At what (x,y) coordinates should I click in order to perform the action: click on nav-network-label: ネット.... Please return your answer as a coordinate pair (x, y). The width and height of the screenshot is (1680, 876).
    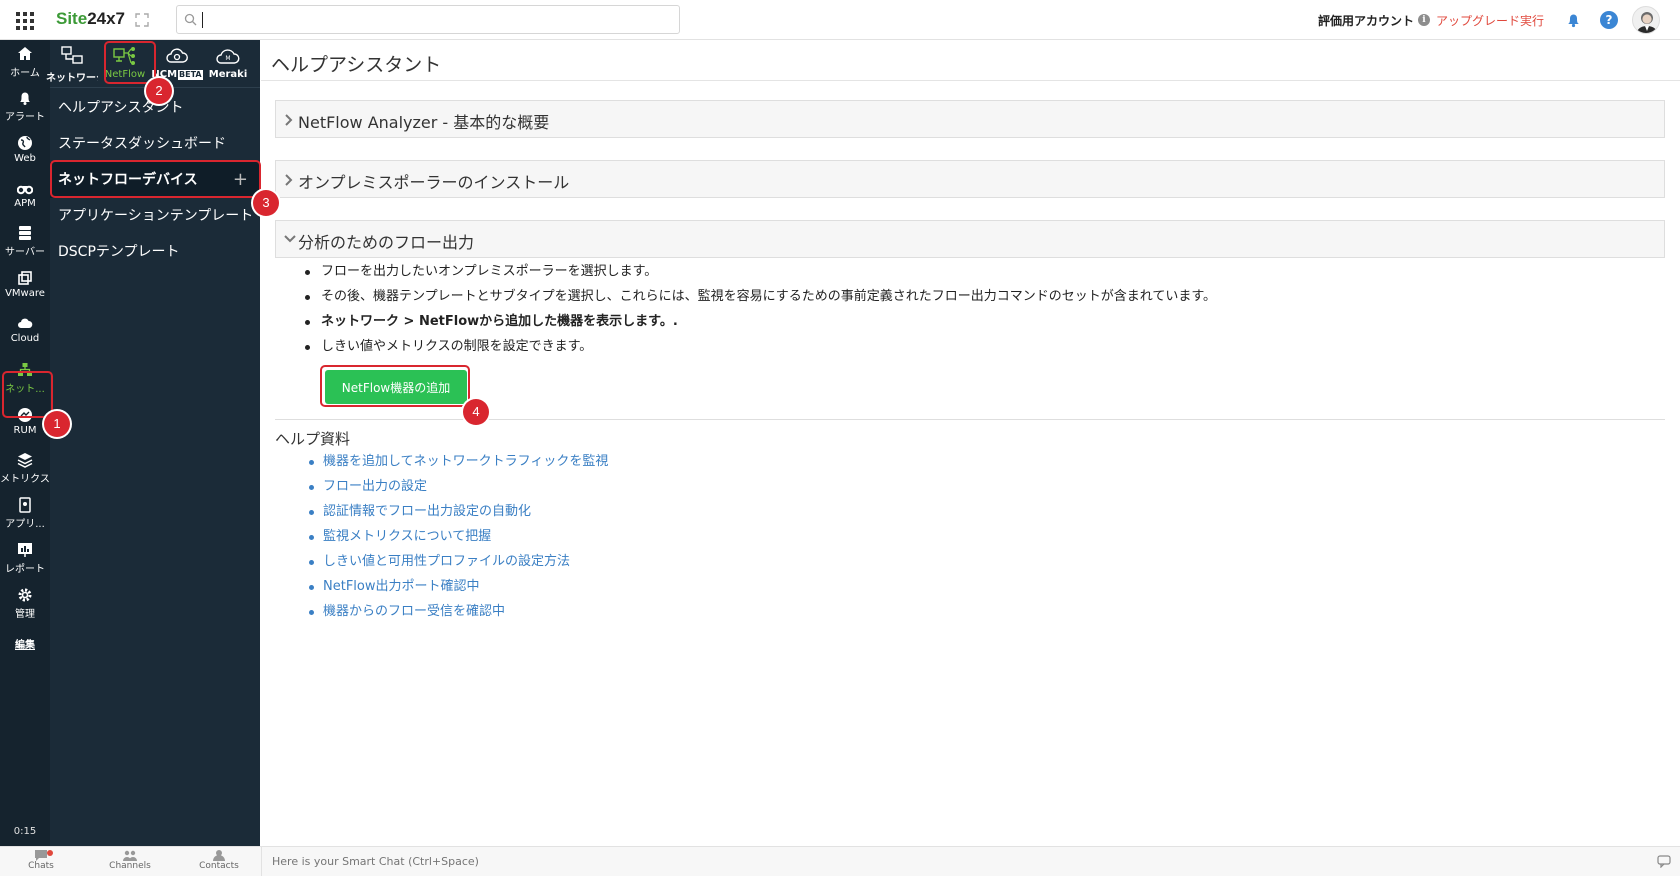
    Looking at the image, I should click on (25, 389).